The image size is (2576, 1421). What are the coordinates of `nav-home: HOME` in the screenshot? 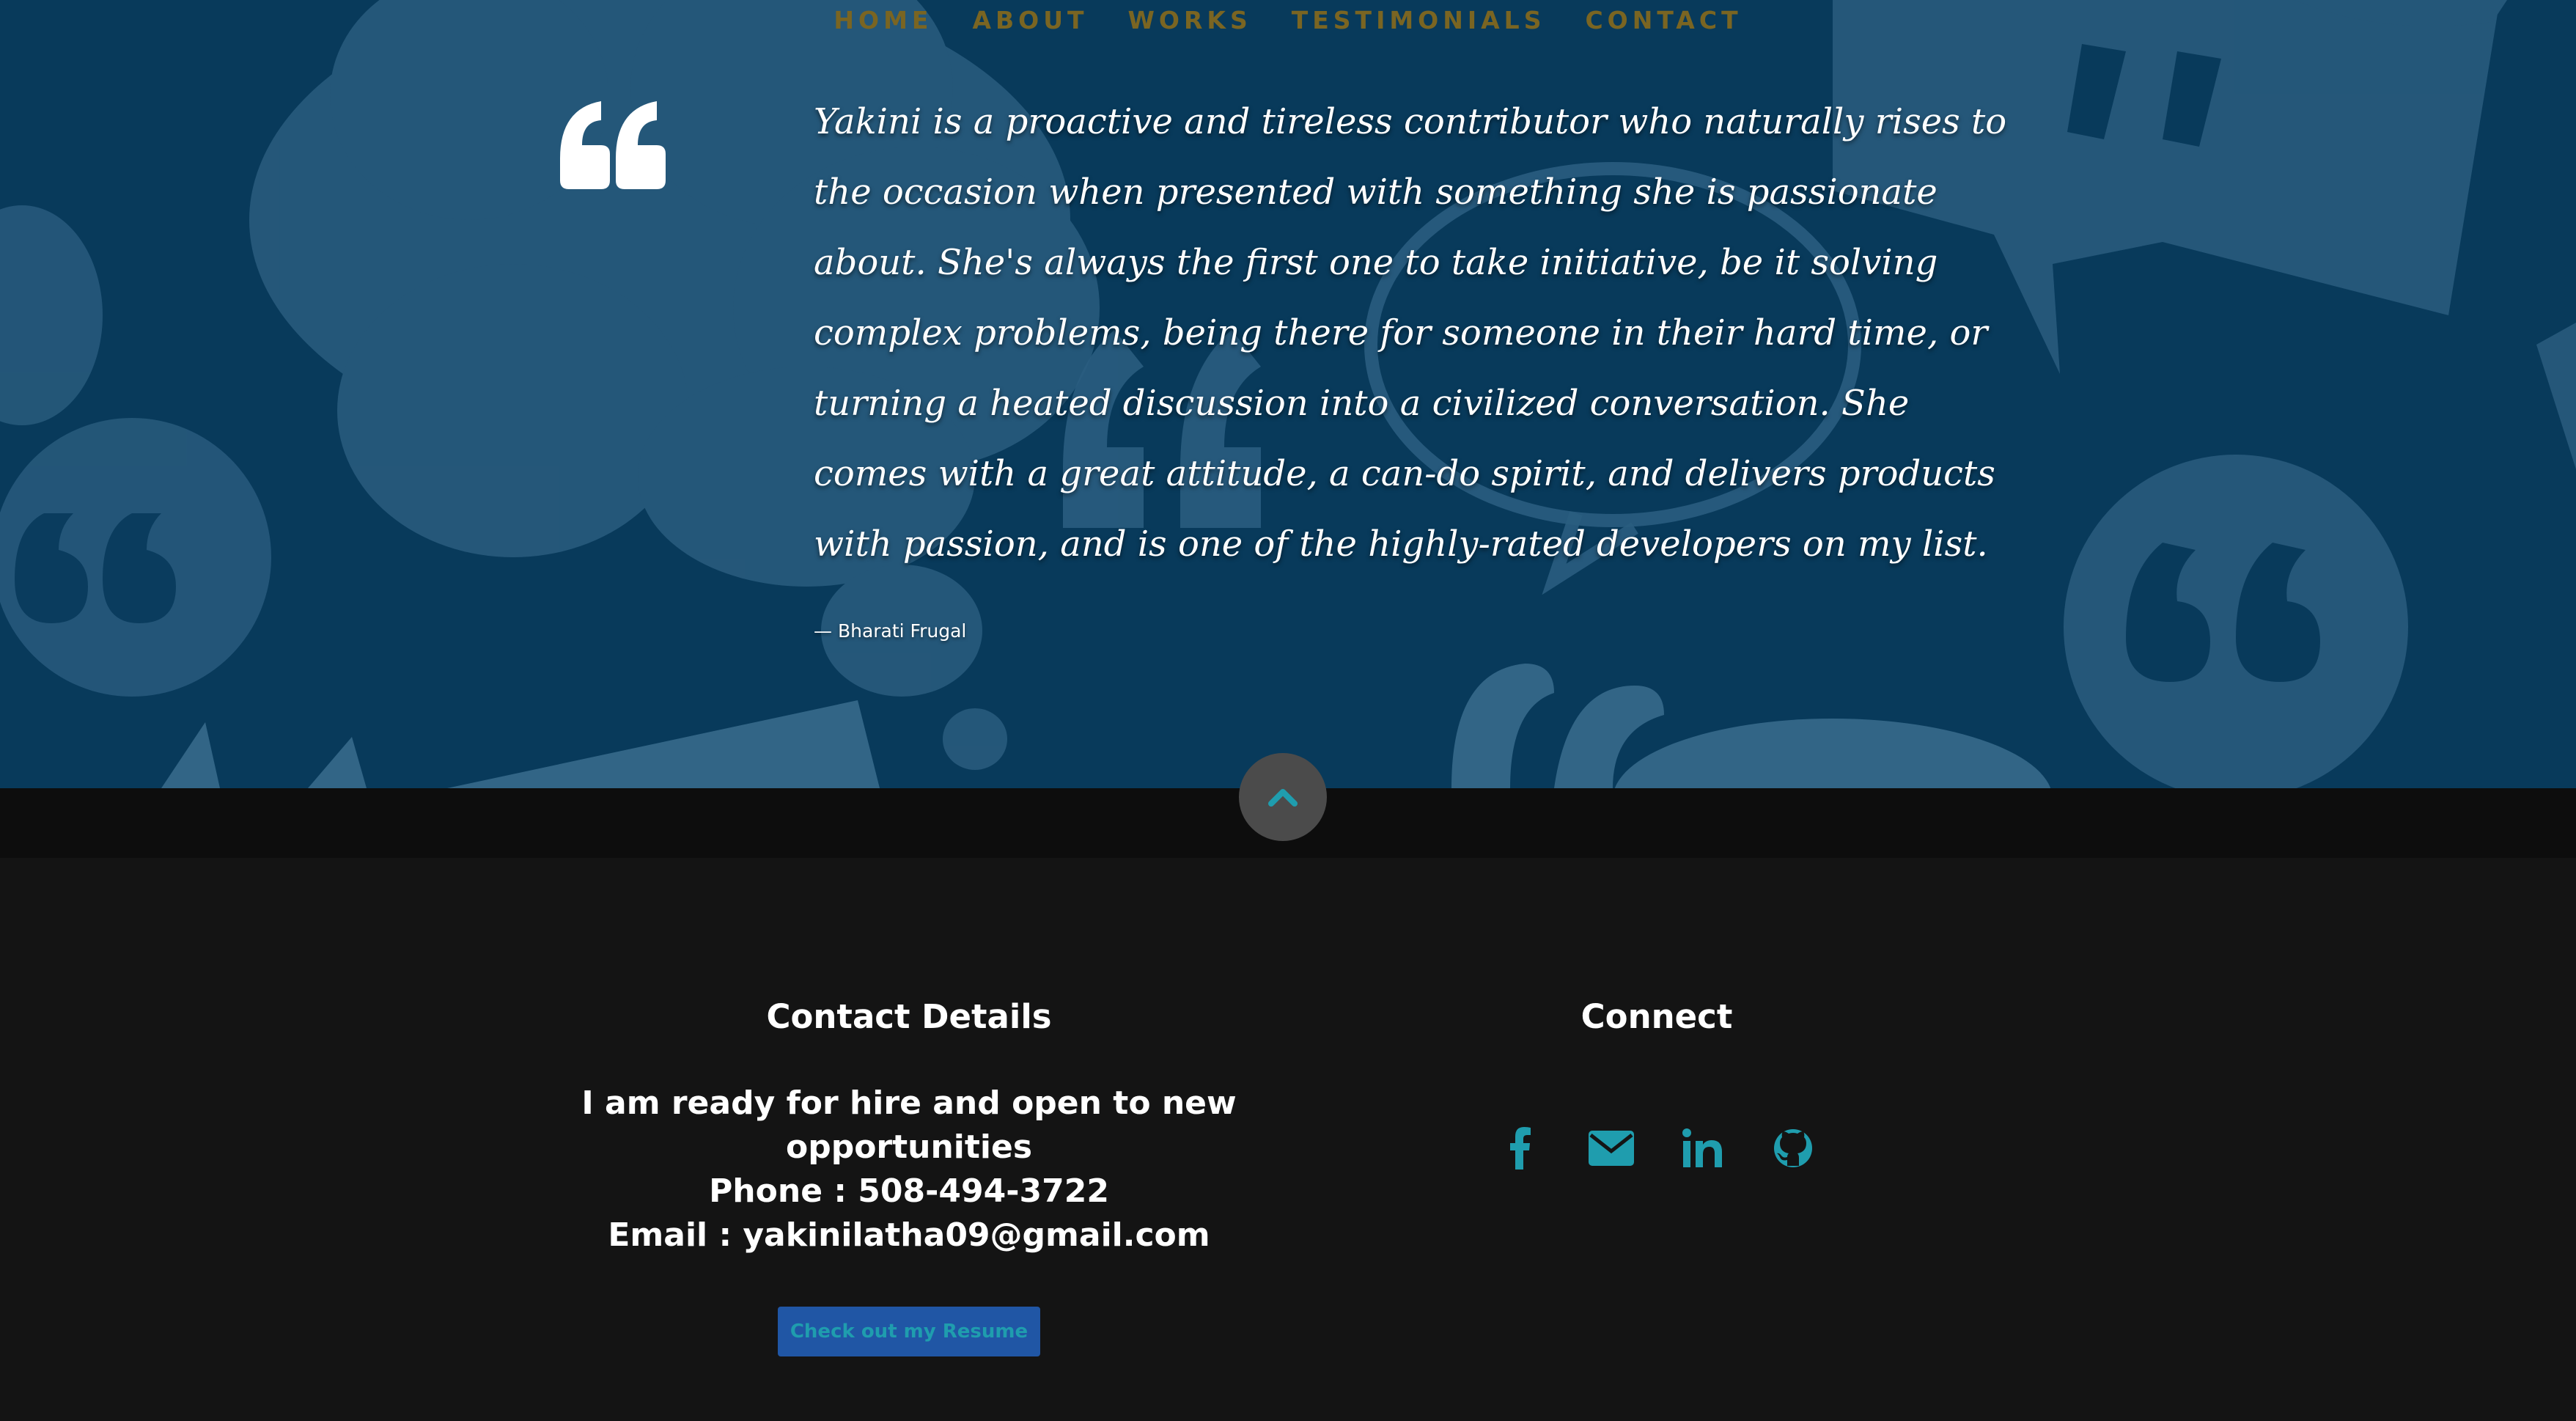 It's located at (883, 25).